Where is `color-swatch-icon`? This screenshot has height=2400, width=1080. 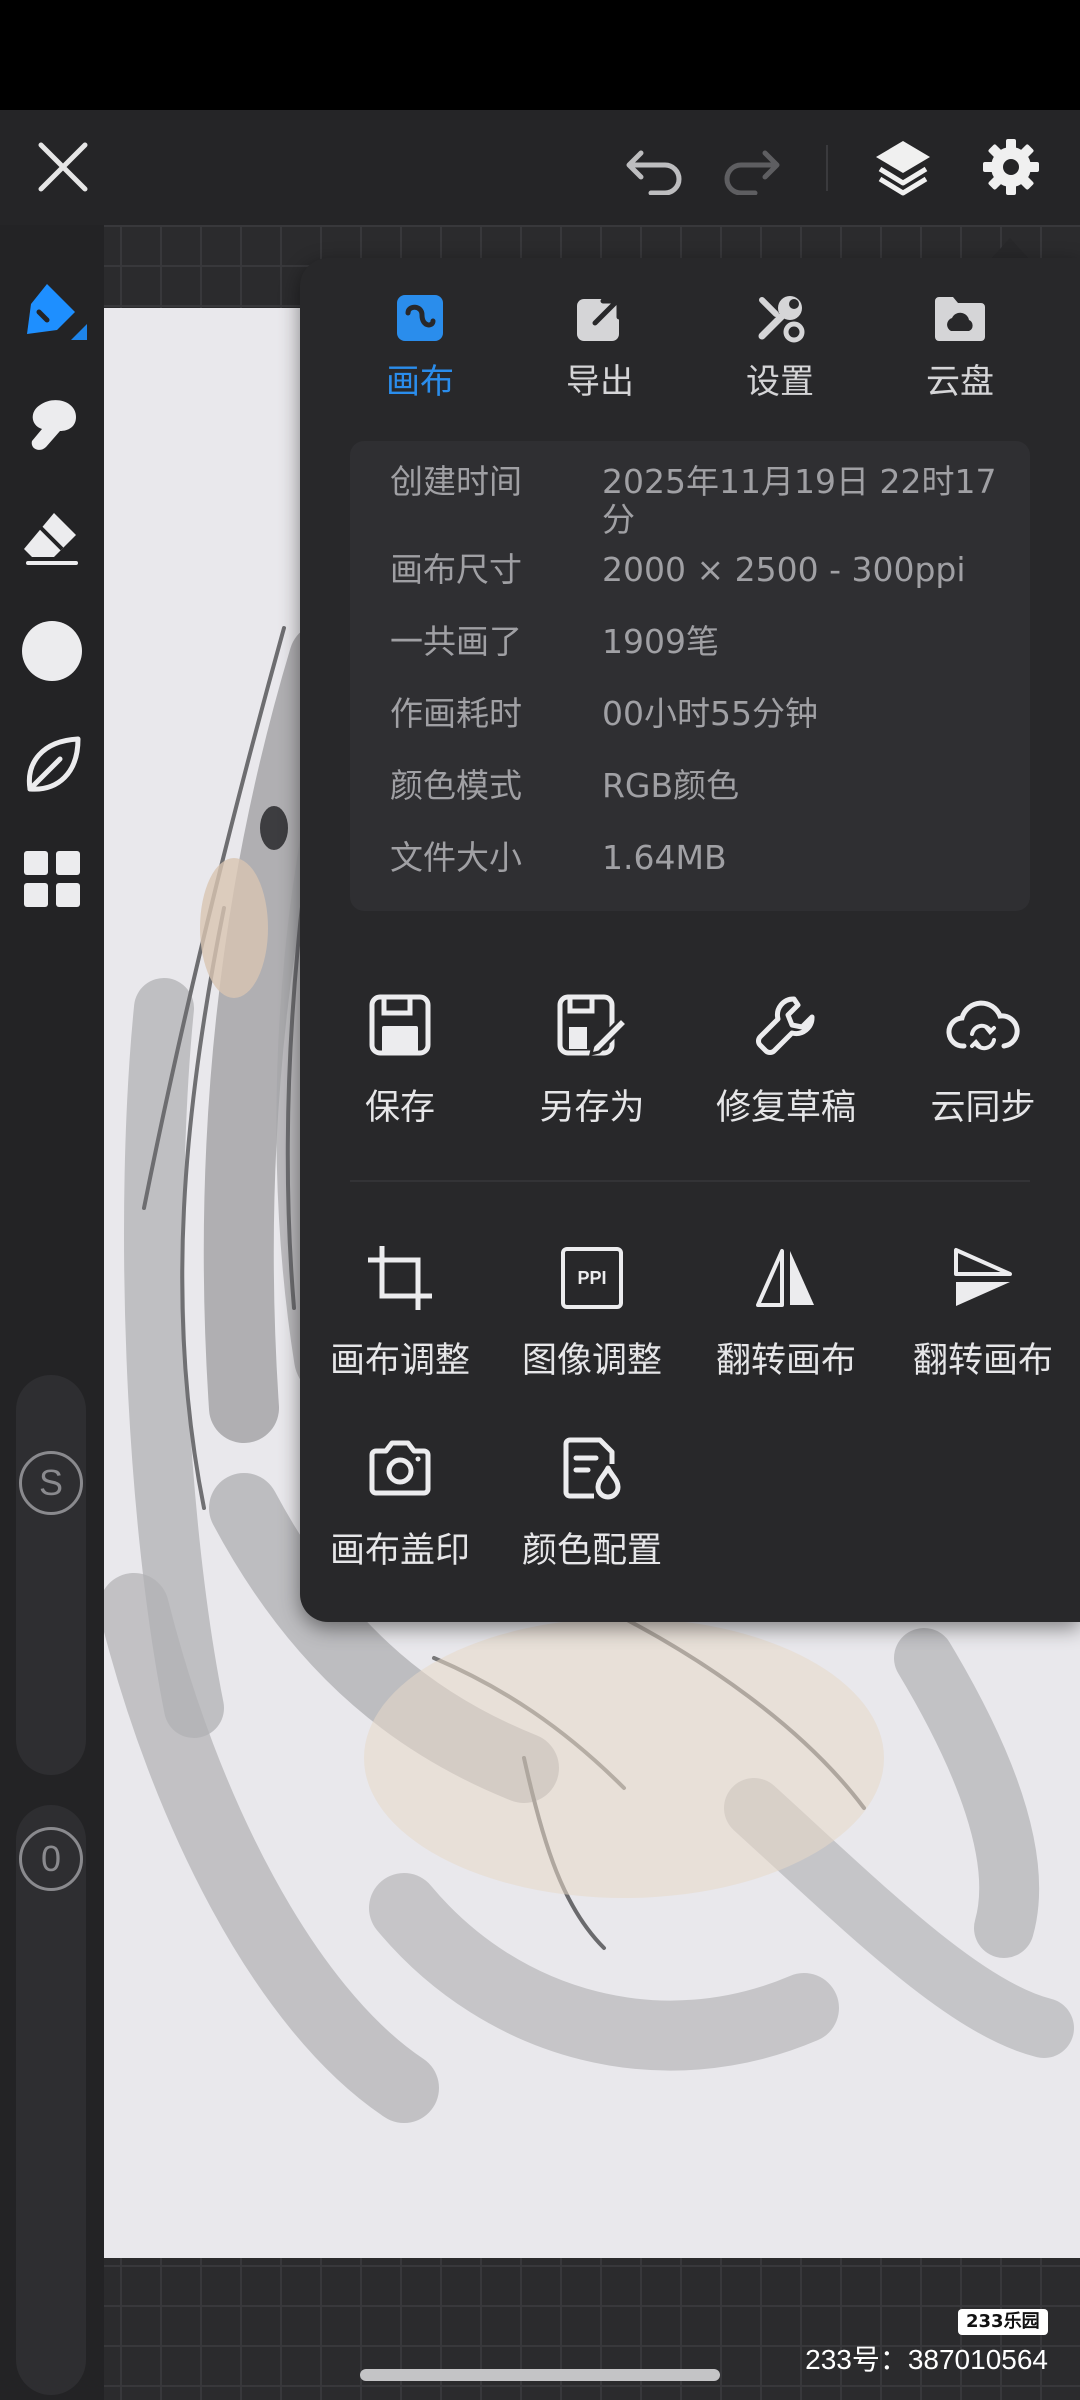 color-swatch-icon is located at coordinates (52, 651).